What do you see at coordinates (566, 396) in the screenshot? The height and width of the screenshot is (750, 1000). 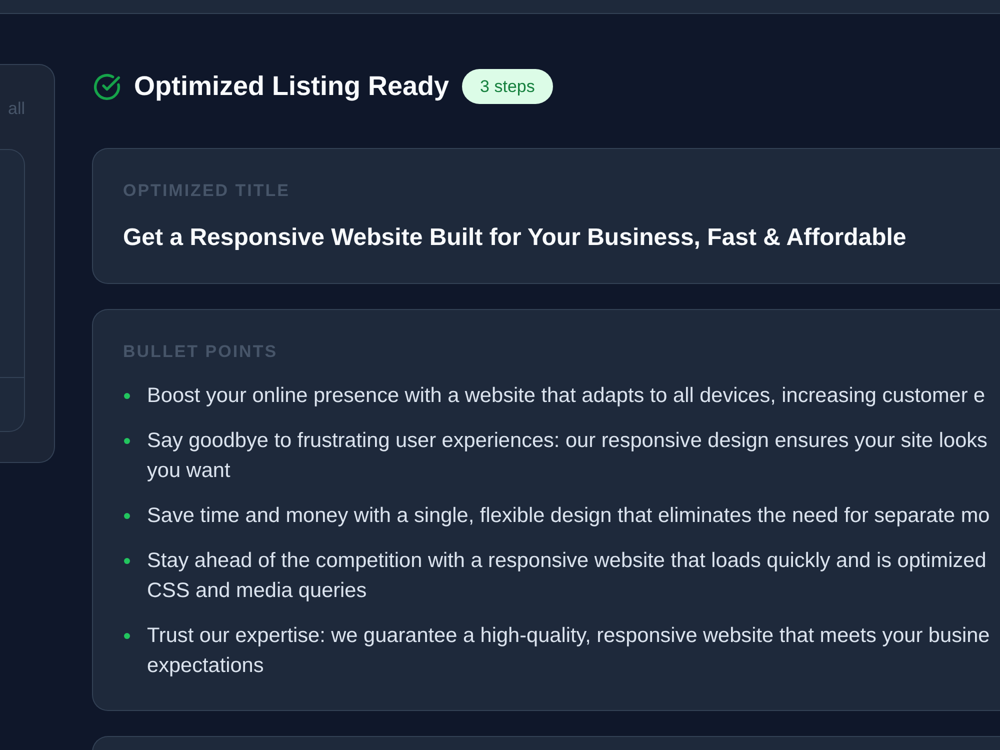 I see `bullet-text: Boost your online presence with a website that adapts to all devices, increasing customer e` at bounding box center [566, 396].